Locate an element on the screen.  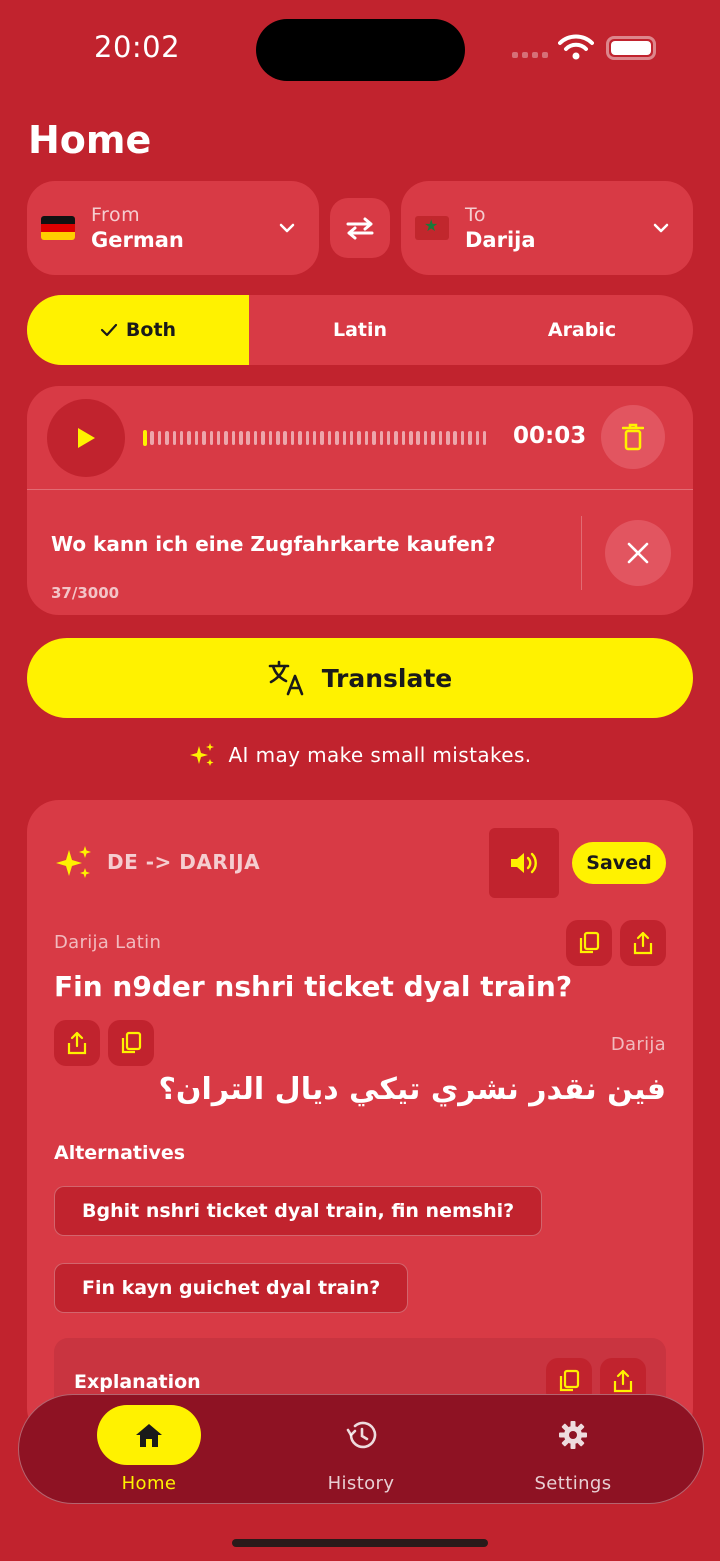
ai-disclaimer: AI may make small mistakes. is located at coordinates (360, 755).